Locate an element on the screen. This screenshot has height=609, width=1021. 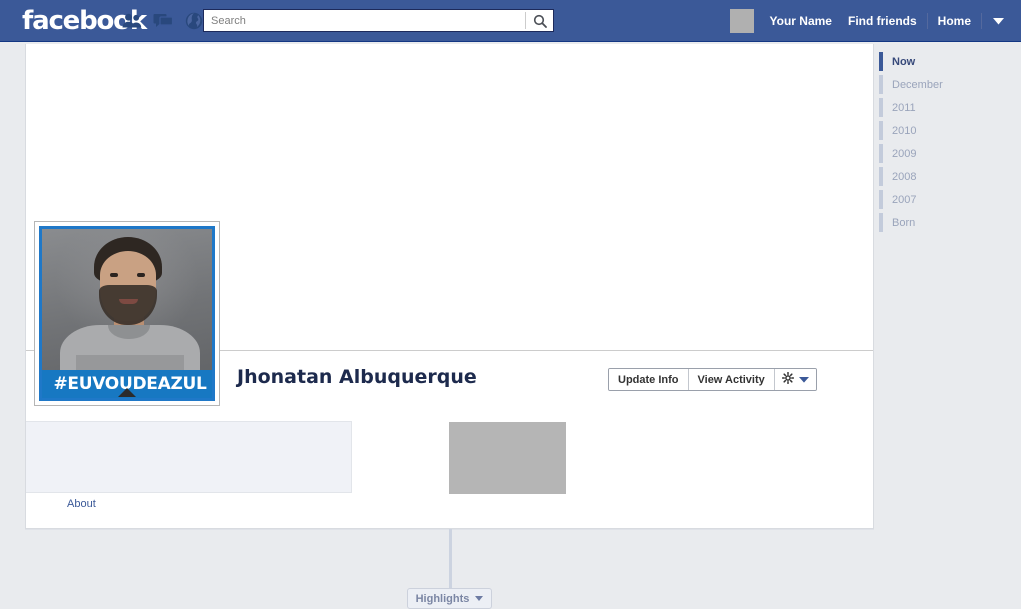
account-menu-chevron-down-icon is located at coordinates (998, 21).